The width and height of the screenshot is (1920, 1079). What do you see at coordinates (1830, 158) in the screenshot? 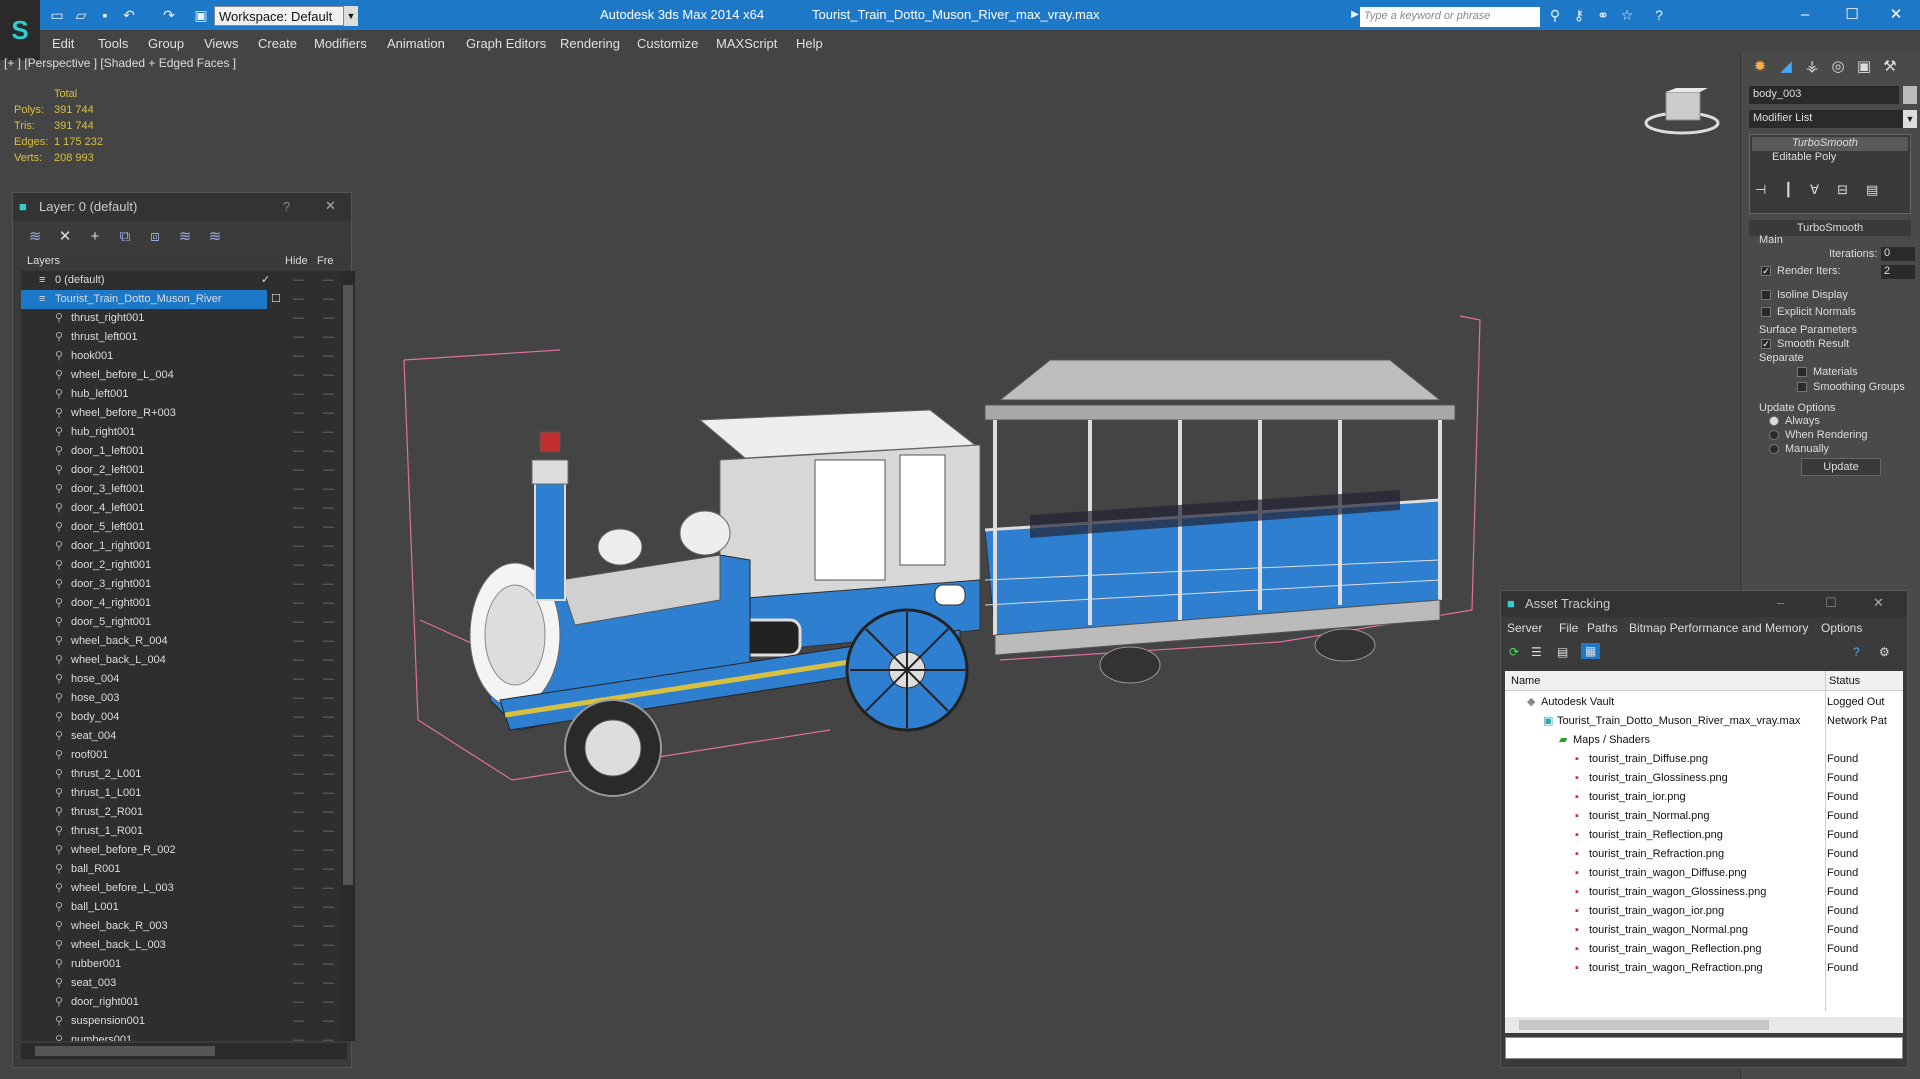
I see `stack-item-editable-poly: Editable Poly` at bounding box center [1830, 158].